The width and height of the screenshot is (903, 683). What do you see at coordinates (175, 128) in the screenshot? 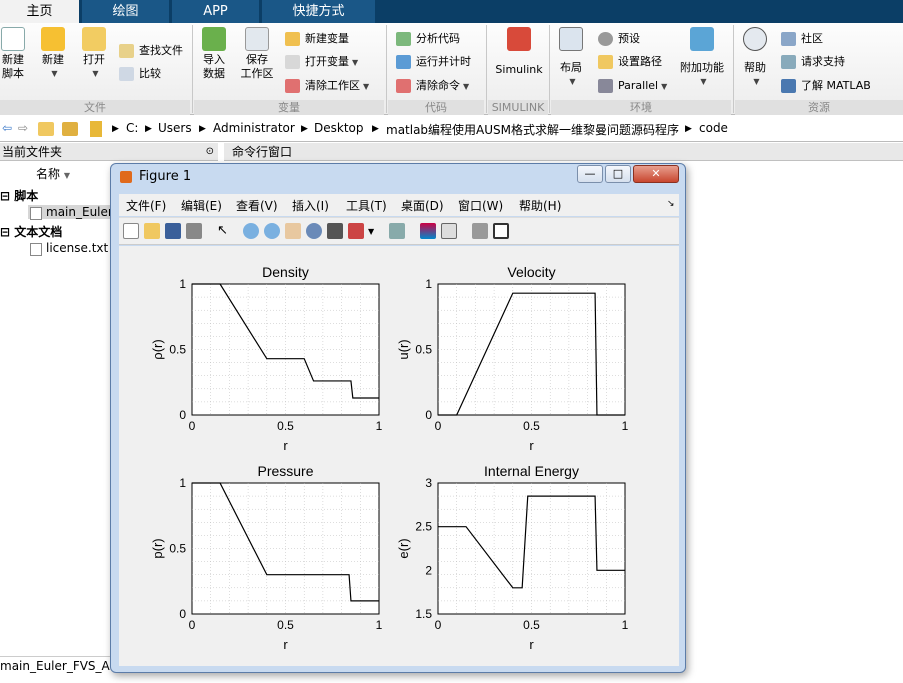
I see `path-segment: Users` at bounding box center [175, 128].